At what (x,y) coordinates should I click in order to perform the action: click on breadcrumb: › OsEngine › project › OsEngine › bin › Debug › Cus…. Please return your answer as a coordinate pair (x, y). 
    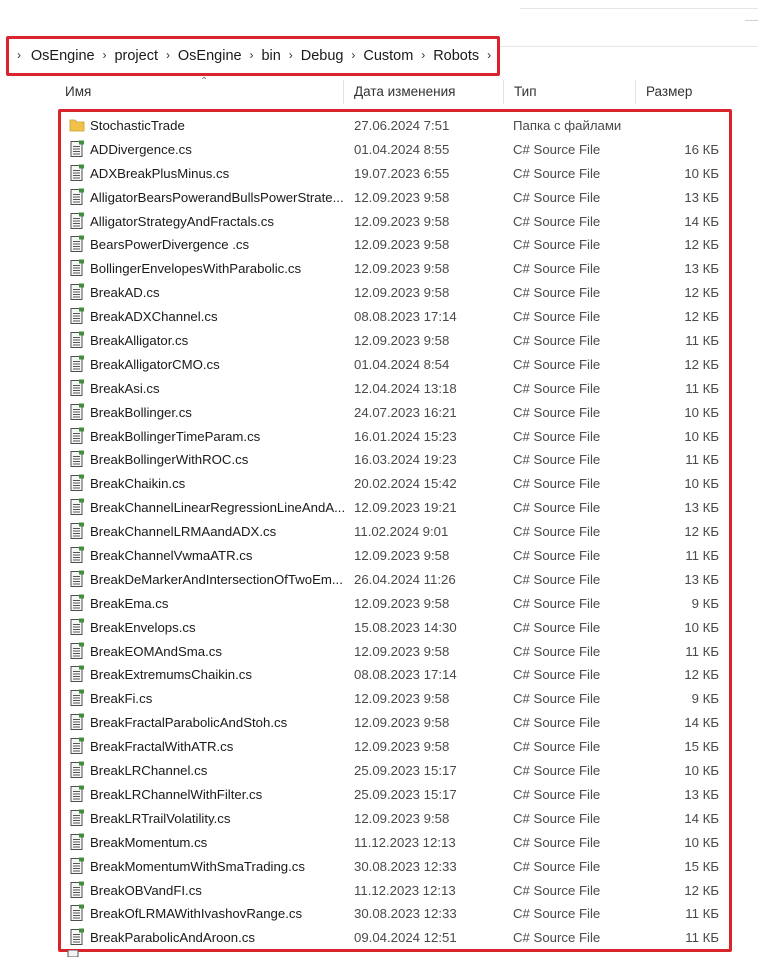
    Looking at the image, I should click on (253, 56).